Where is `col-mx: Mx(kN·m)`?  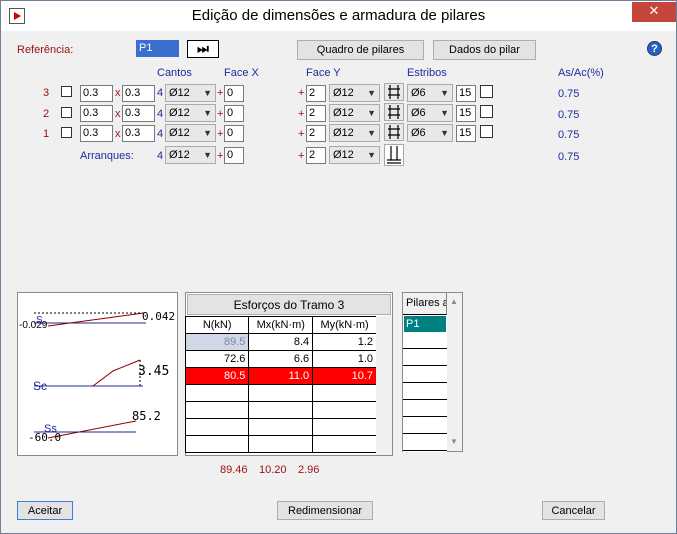
col-mx: Mx(kN·m) is located at coordinates (281, 325).